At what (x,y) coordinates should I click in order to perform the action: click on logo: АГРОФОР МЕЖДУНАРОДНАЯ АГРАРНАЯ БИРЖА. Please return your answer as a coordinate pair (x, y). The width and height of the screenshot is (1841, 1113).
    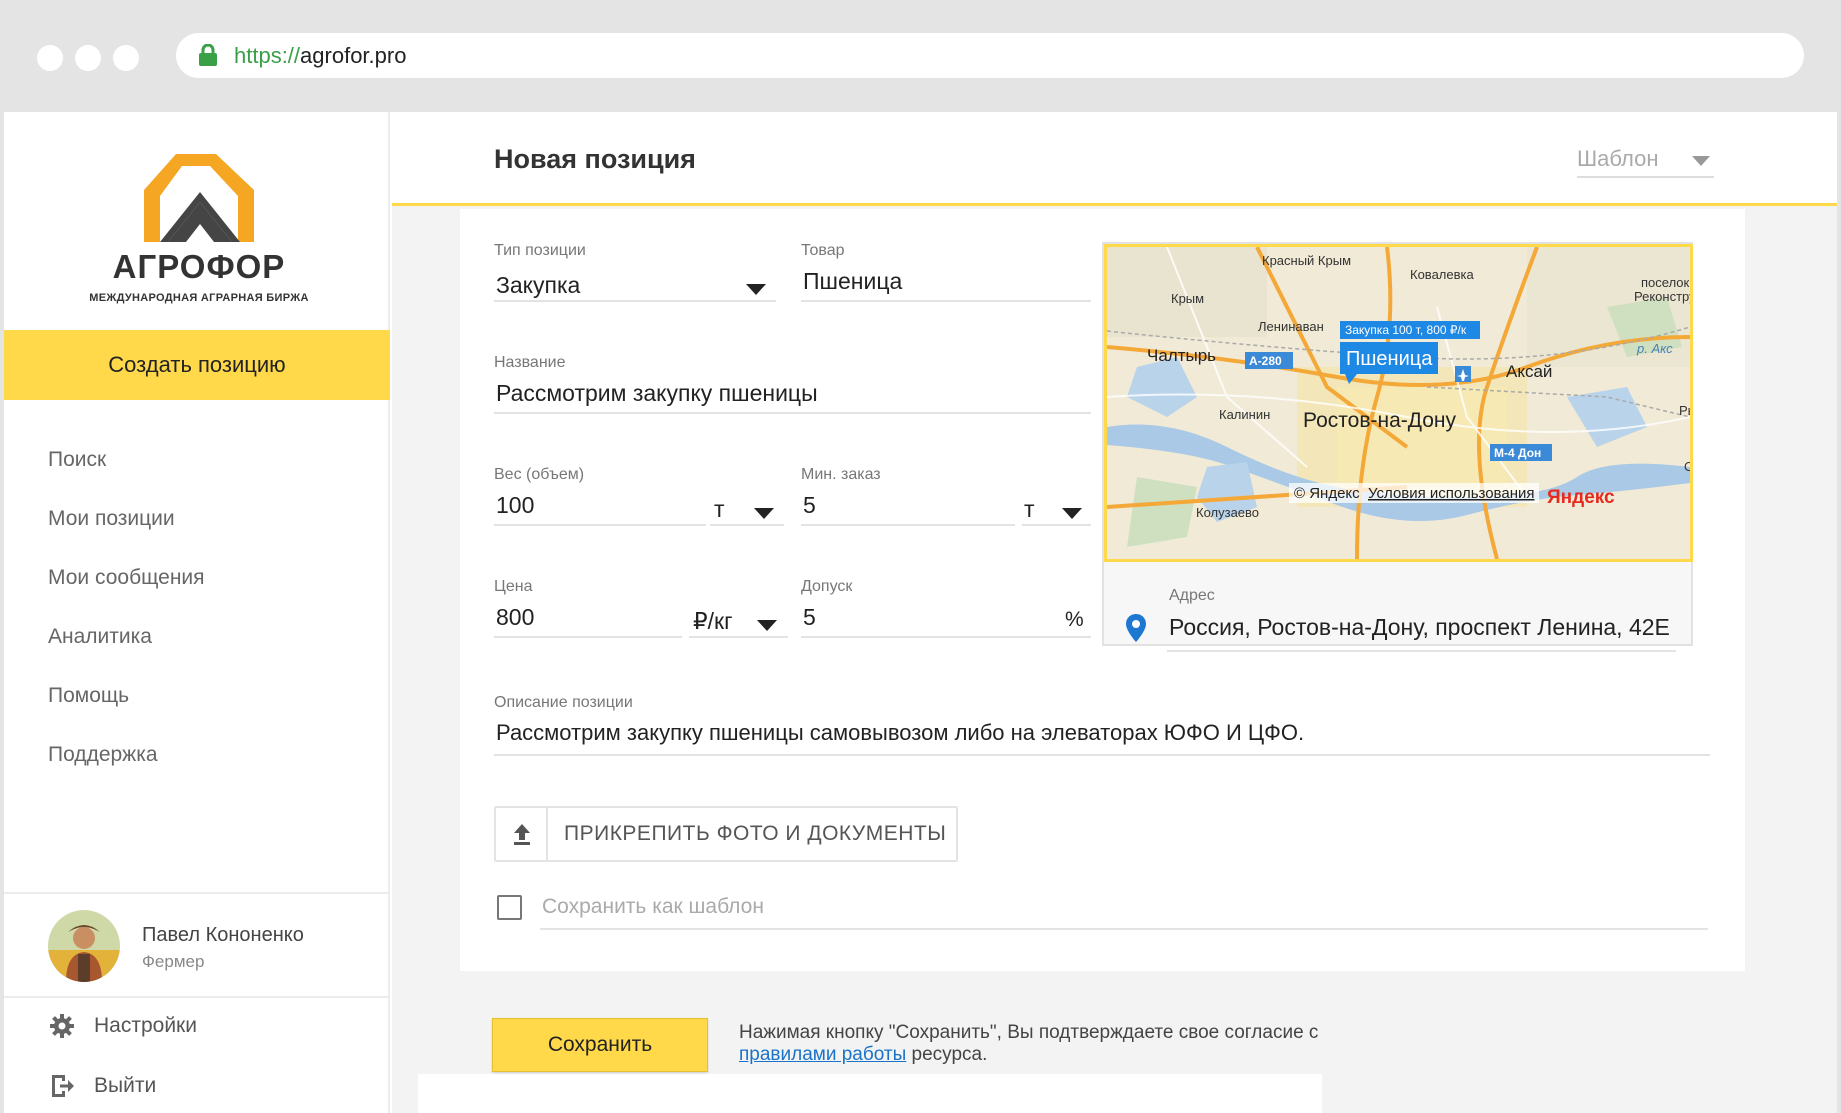
    Looking at the image, I should click on (199, 225).